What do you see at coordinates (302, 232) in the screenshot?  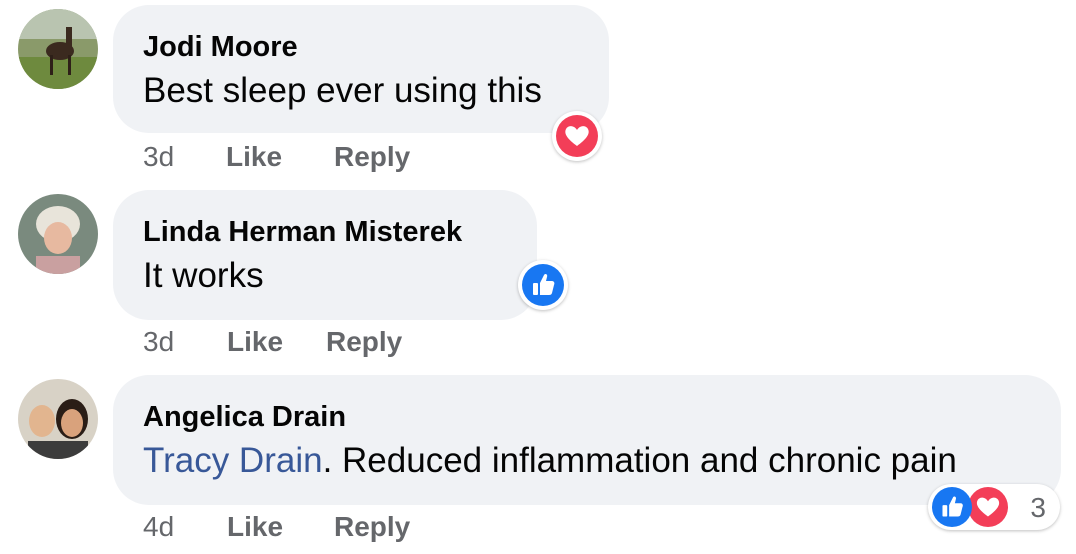 I see `comment-author: Linda Herman Misterek` at bounding box center [302, 232].